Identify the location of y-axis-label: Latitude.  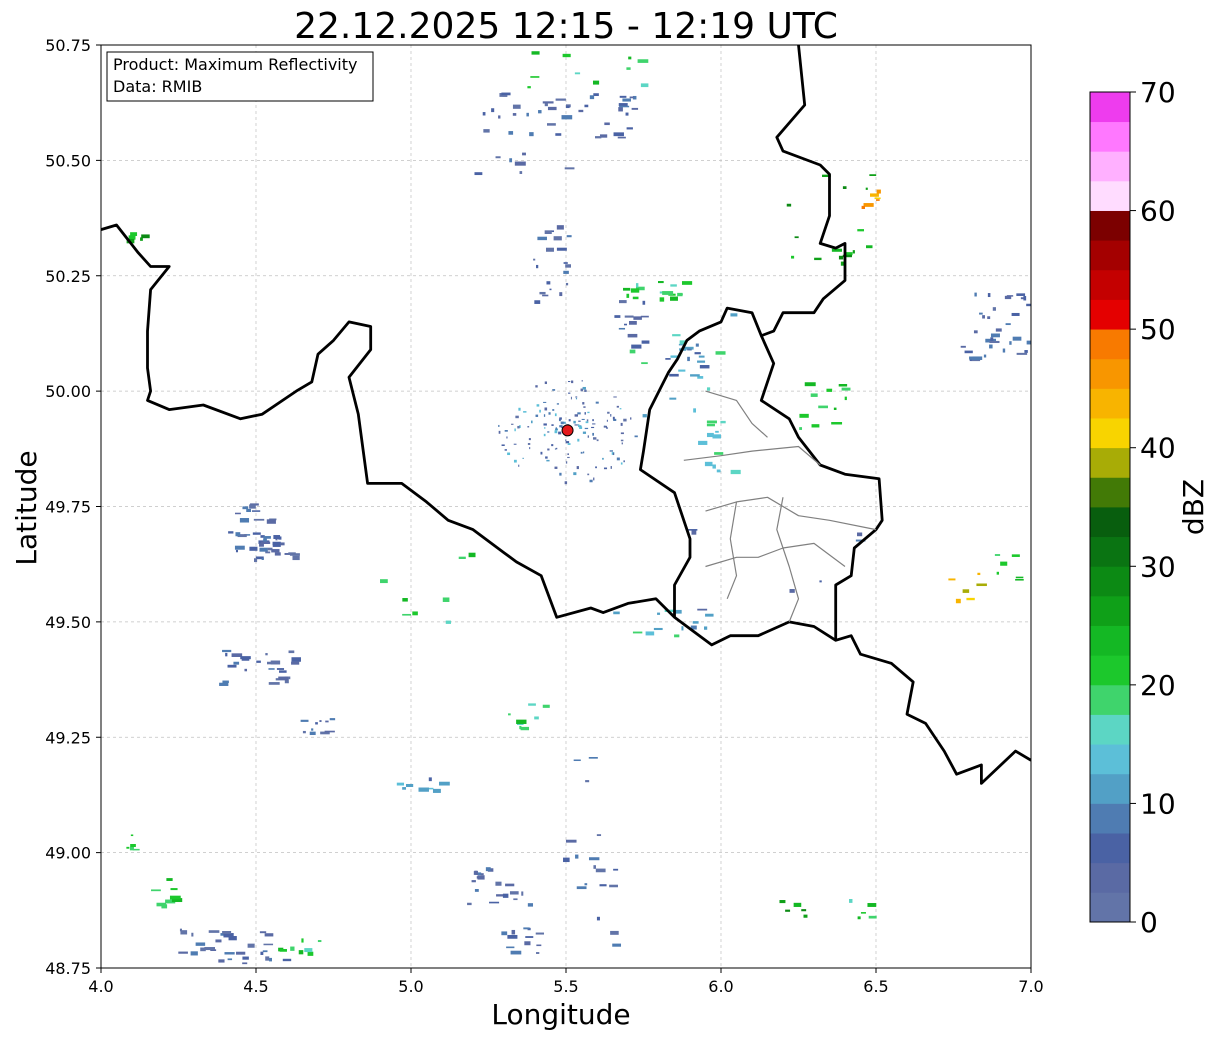
(26, 507).